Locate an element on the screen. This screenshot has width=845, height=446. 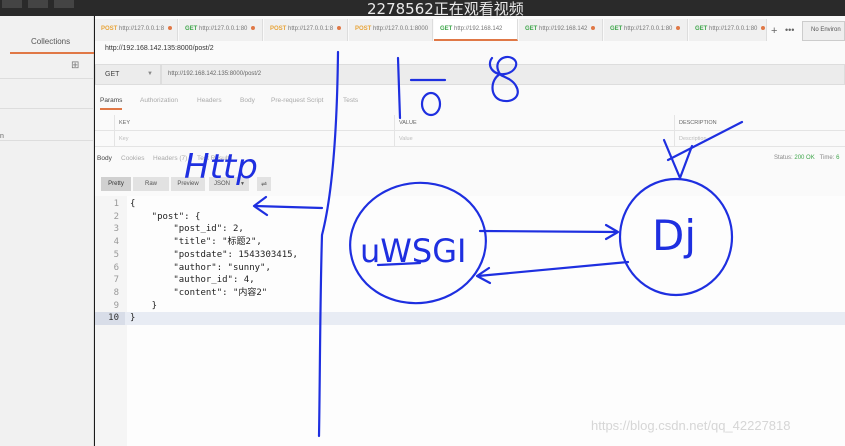
code-line: 9 } is located at coordinates (470, 306).